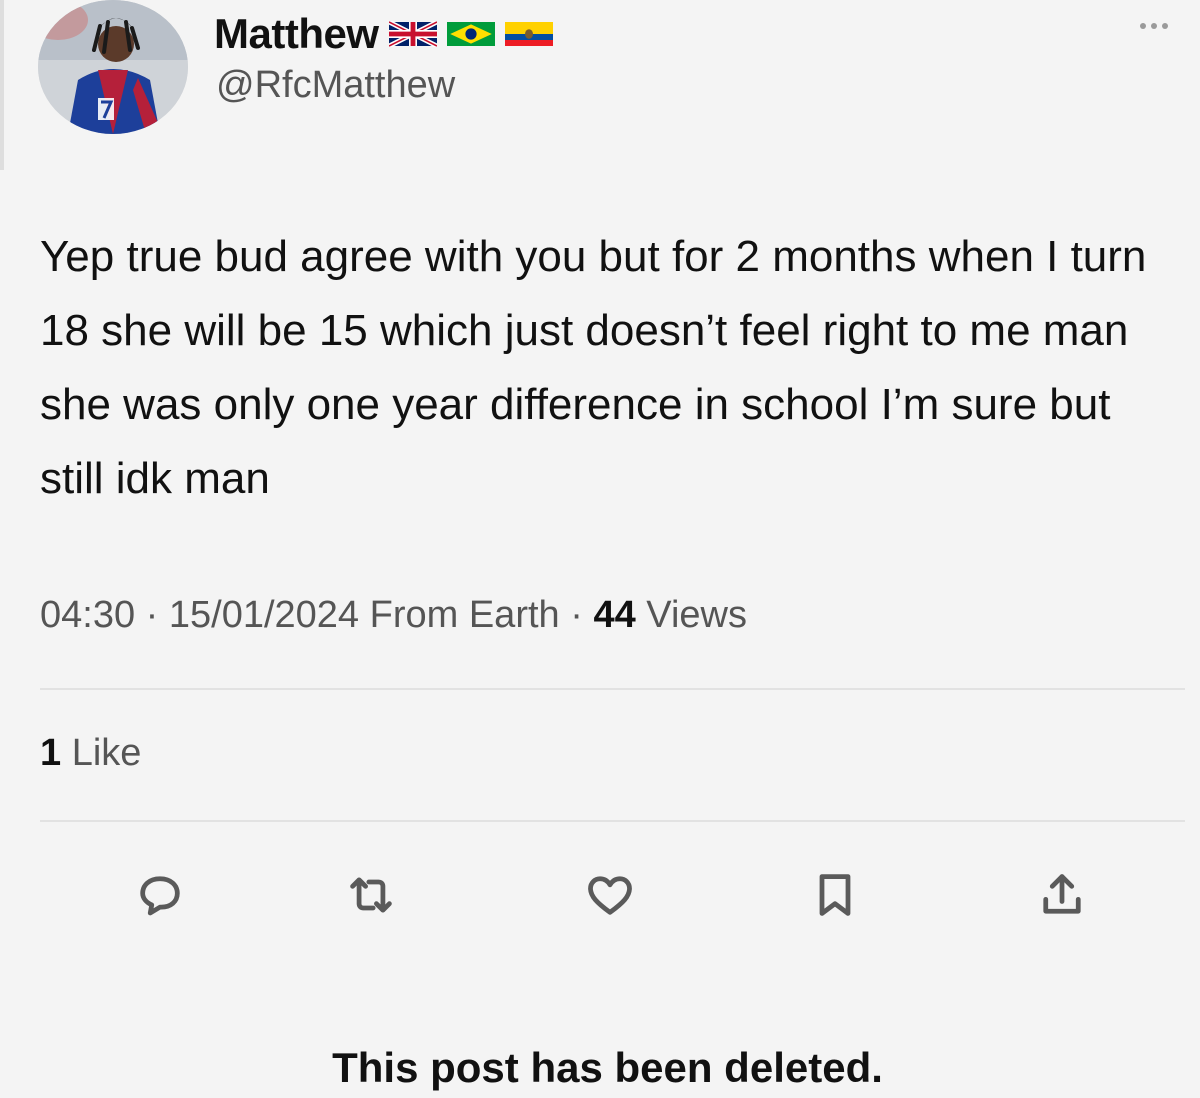  I want to click on deleted-notice: This post has been deleted., so click(607, 1067).